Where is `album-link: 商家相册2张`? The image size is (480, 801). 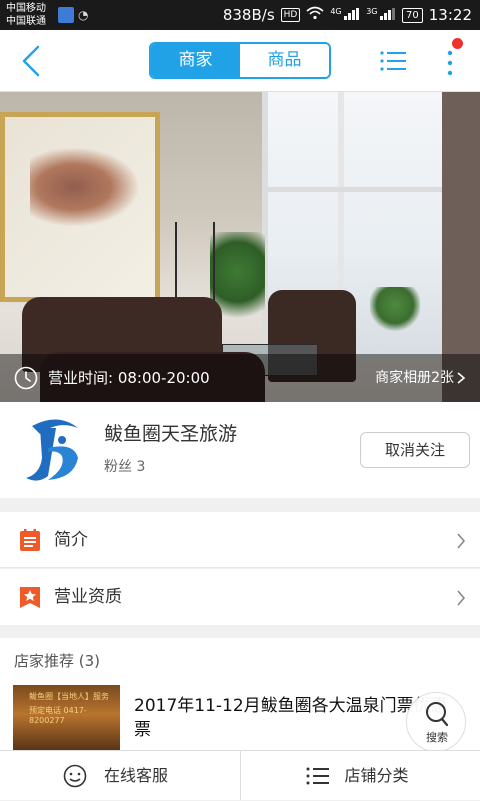
album-link: 商家相册2张 is located at coordinates (414, 378).